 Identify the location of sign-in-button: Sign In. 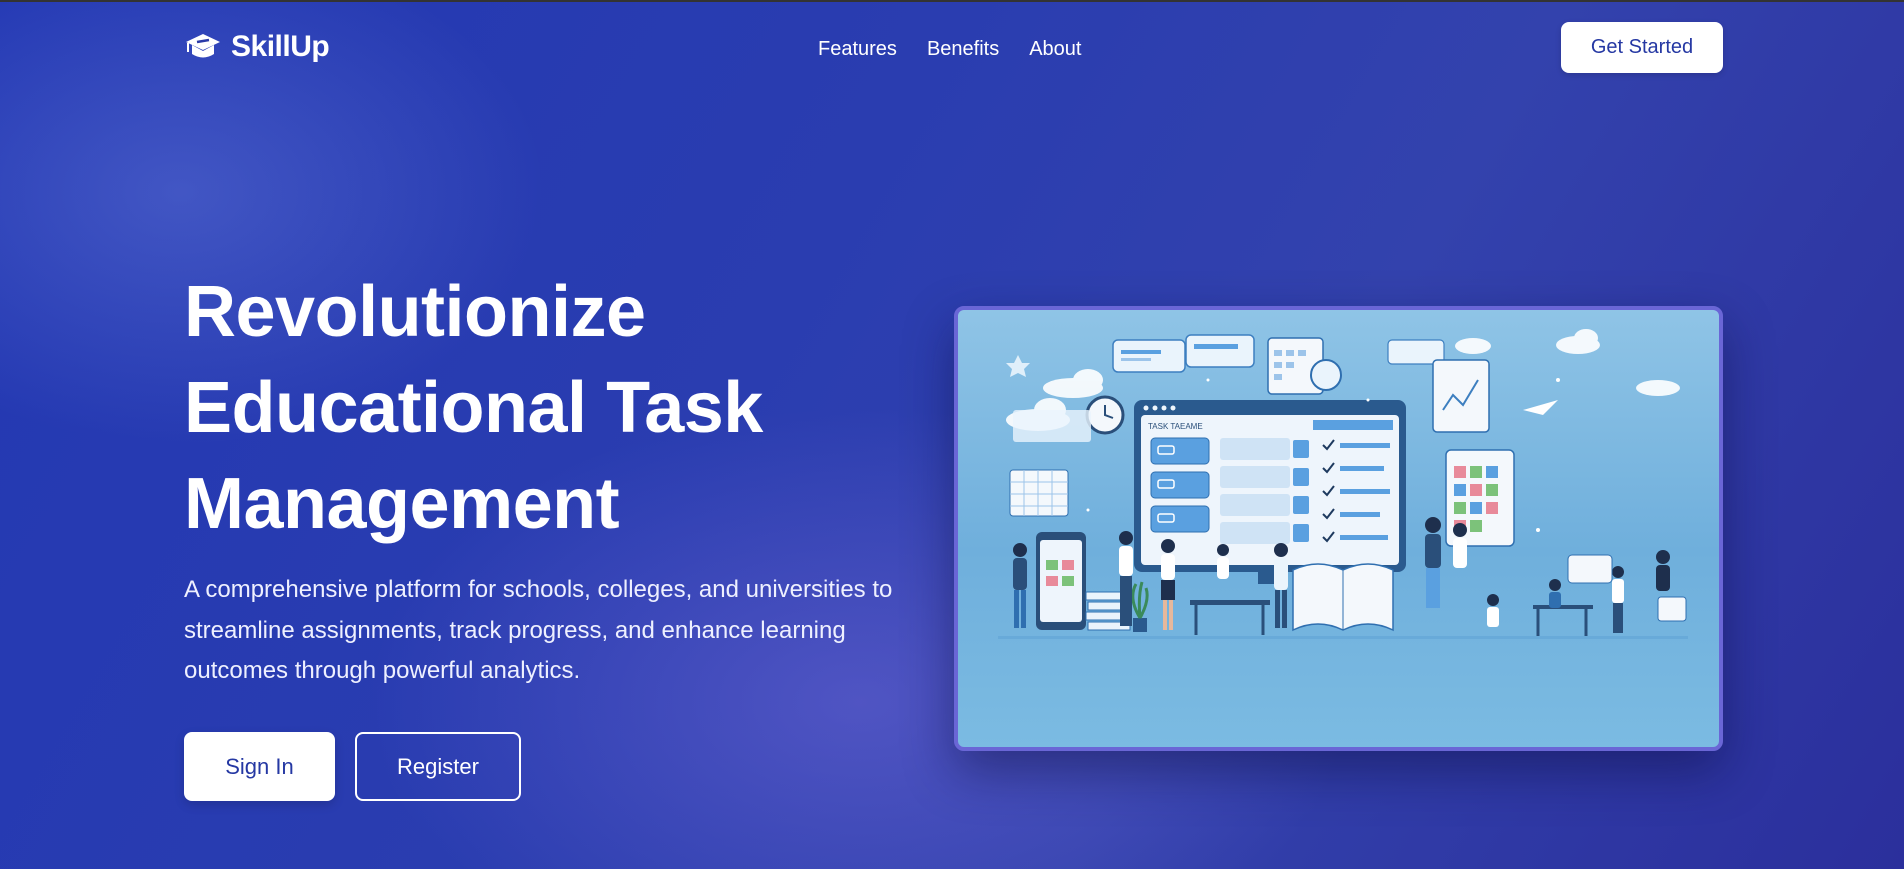
(259, 766).